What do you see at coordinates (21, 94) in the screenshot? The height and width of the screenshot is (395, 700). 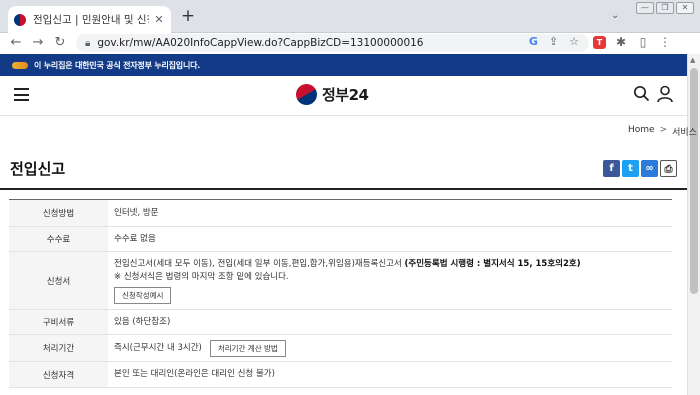 I see `hamburger-menu-icon` at bounding box center [21, 94].